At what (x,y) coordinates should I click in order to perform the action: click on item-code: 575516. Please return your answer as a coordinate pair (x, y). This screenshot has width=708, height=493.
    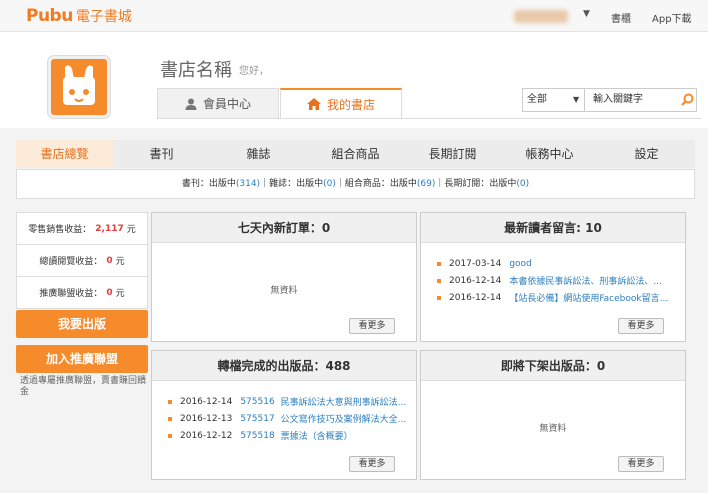
    Looking at the image, I should click on (257, 402).